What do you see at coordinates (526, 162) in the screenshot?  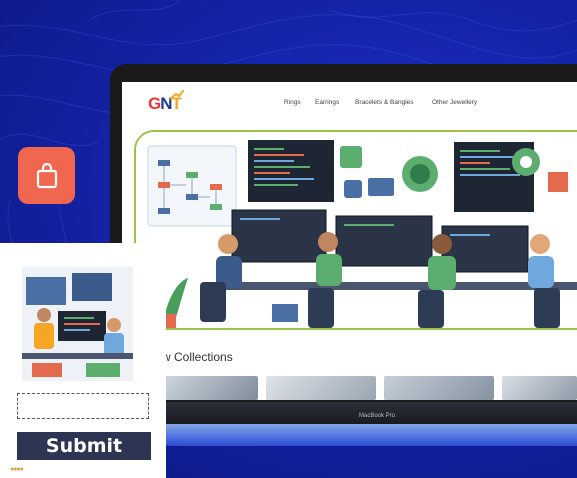 I see `gear-icon` at bounding box center [526, 162].